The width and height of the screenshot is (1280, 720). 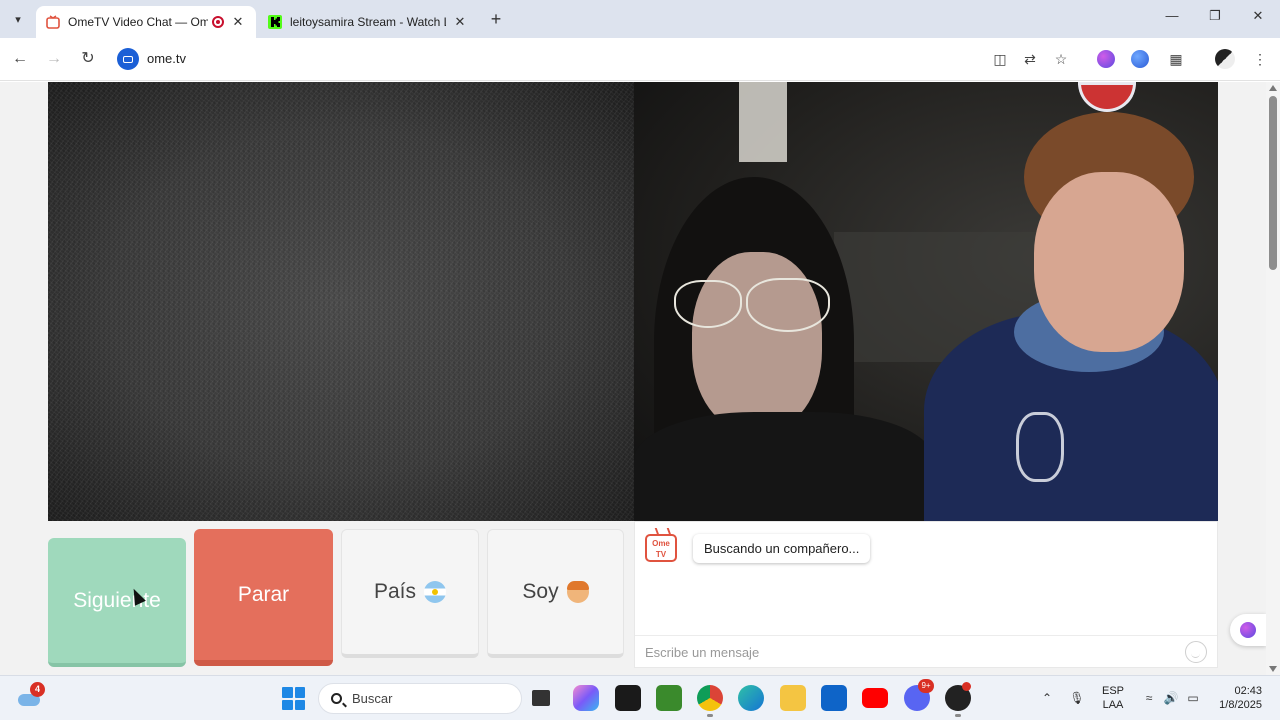 I want to click on site-camera-icon, so click(x=128, y=59).